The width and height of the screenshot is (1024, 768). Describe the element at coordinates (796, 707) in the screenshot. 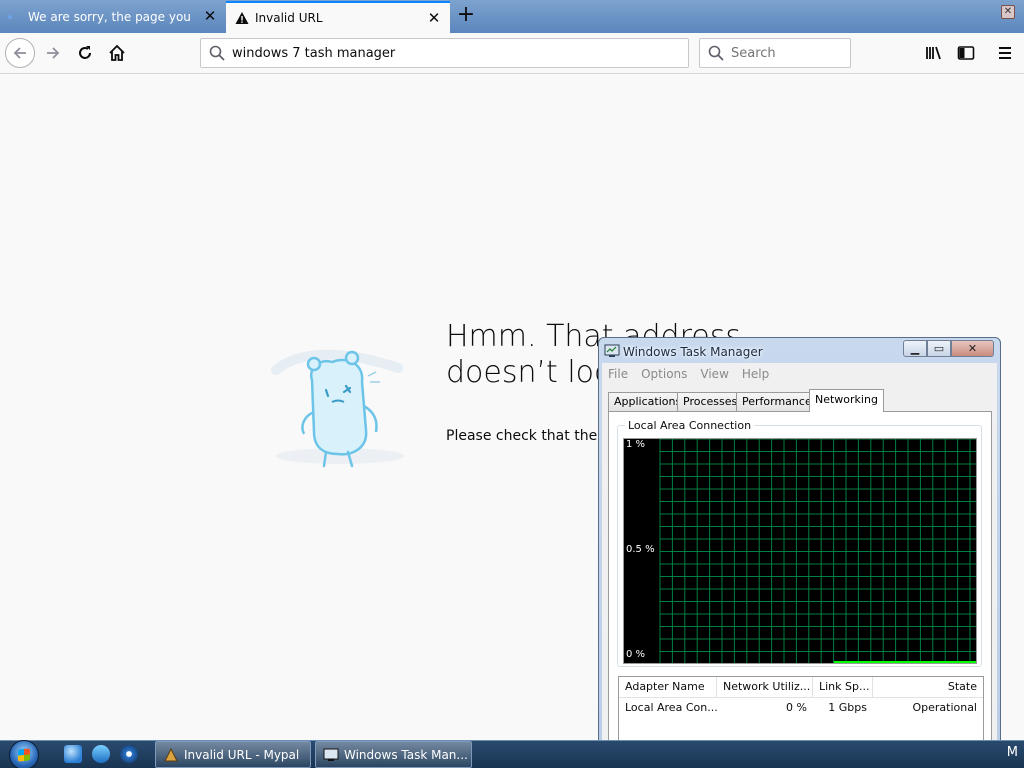

I see `cell-utilization: 0 %` at that location.